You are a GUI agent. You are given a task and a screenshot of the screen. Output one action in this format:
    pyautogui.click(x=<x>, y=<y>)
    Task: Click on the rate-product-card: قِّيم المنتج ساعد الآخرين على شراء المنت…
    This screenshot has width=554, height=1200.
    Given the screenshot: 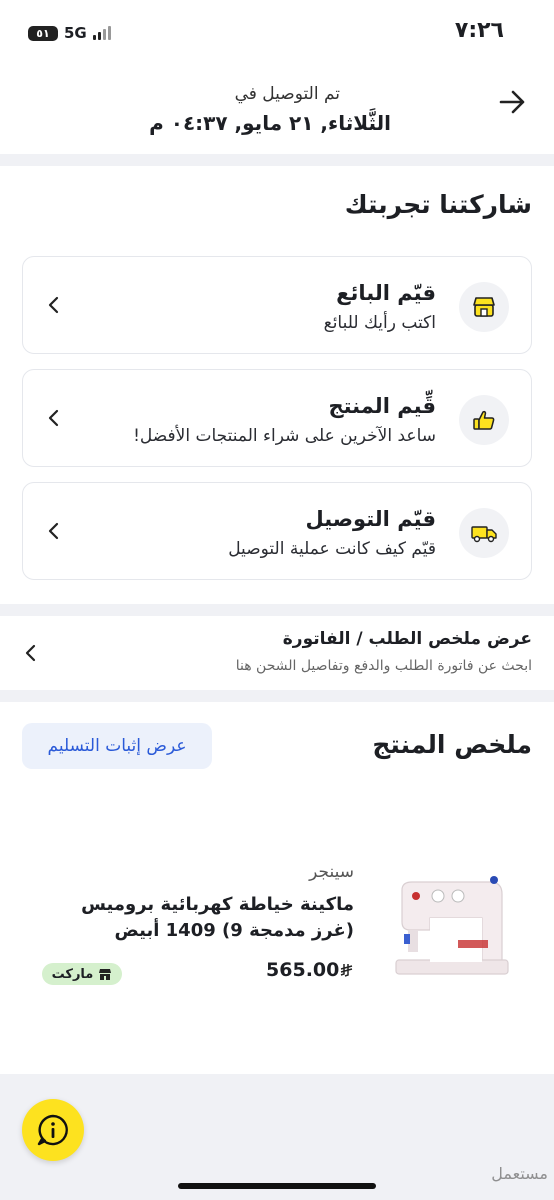 What is the action you would take?
    pyautogui.click(x=277, y=418)
    